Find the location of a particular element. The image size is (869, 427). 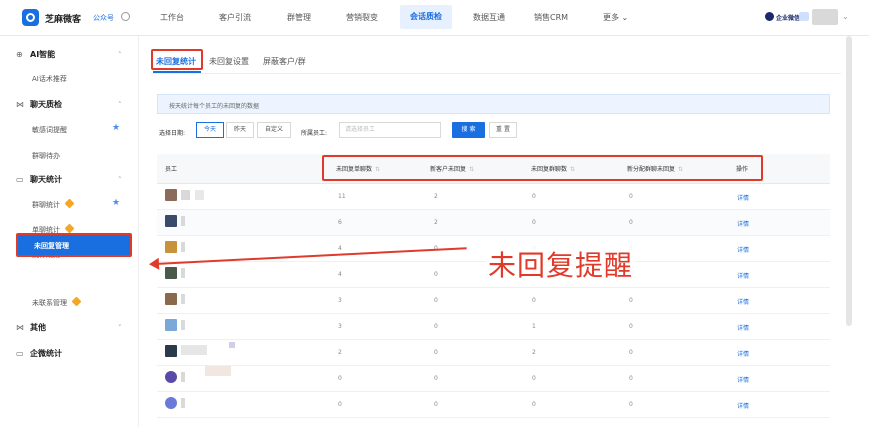

tab-no-reply-stats: 未回复统计 is located at coordinates (176, 61).